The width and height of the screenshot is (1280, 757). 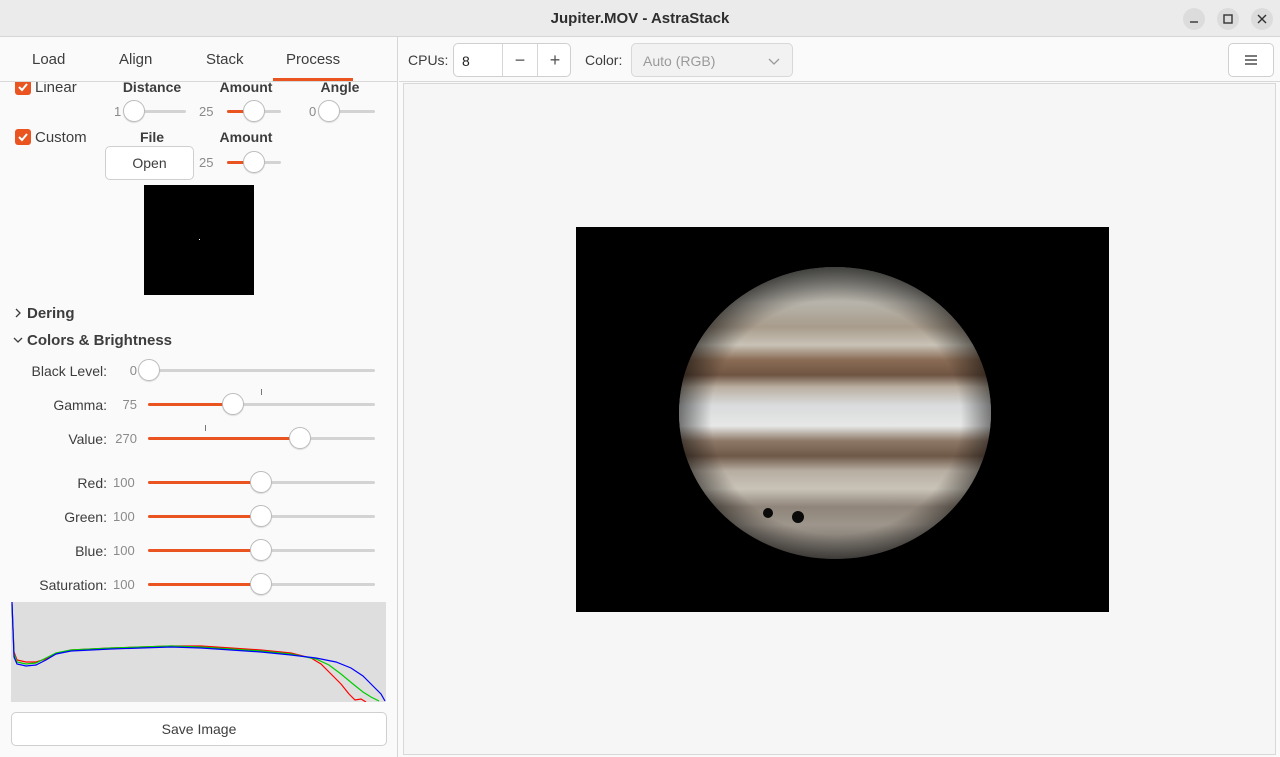 I want to click on main-menu-button, so click(x=1251, y=60).